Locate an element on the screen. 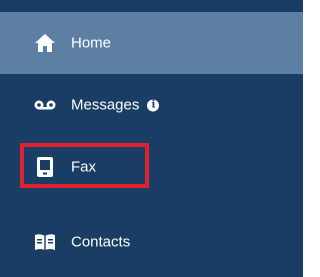 Image resolution: width=320 pixels, height=277 pixels. sidebar-item-label: Messages is located at coordinates (105, 105).